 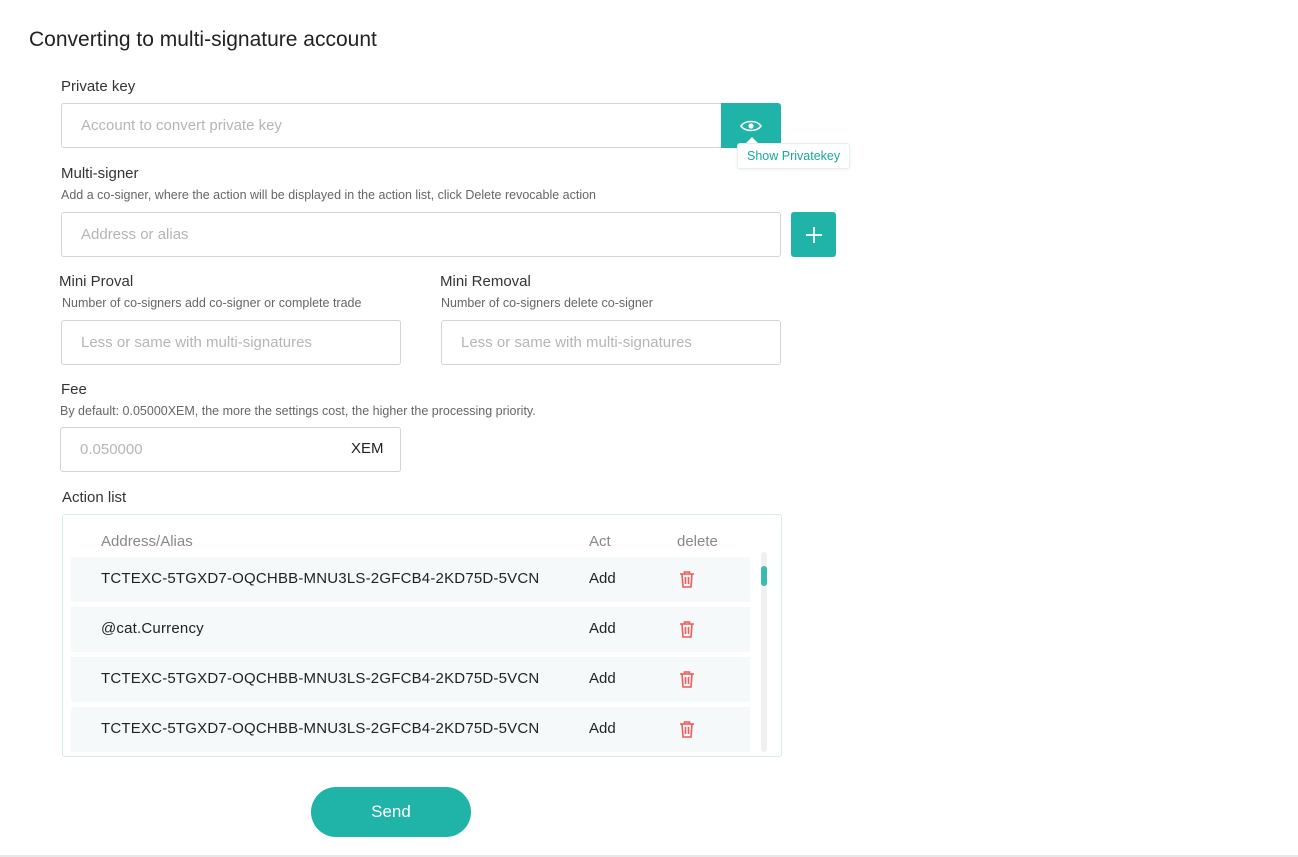 I want to click on fee-unit: XEM, so click(x=367, y=448).